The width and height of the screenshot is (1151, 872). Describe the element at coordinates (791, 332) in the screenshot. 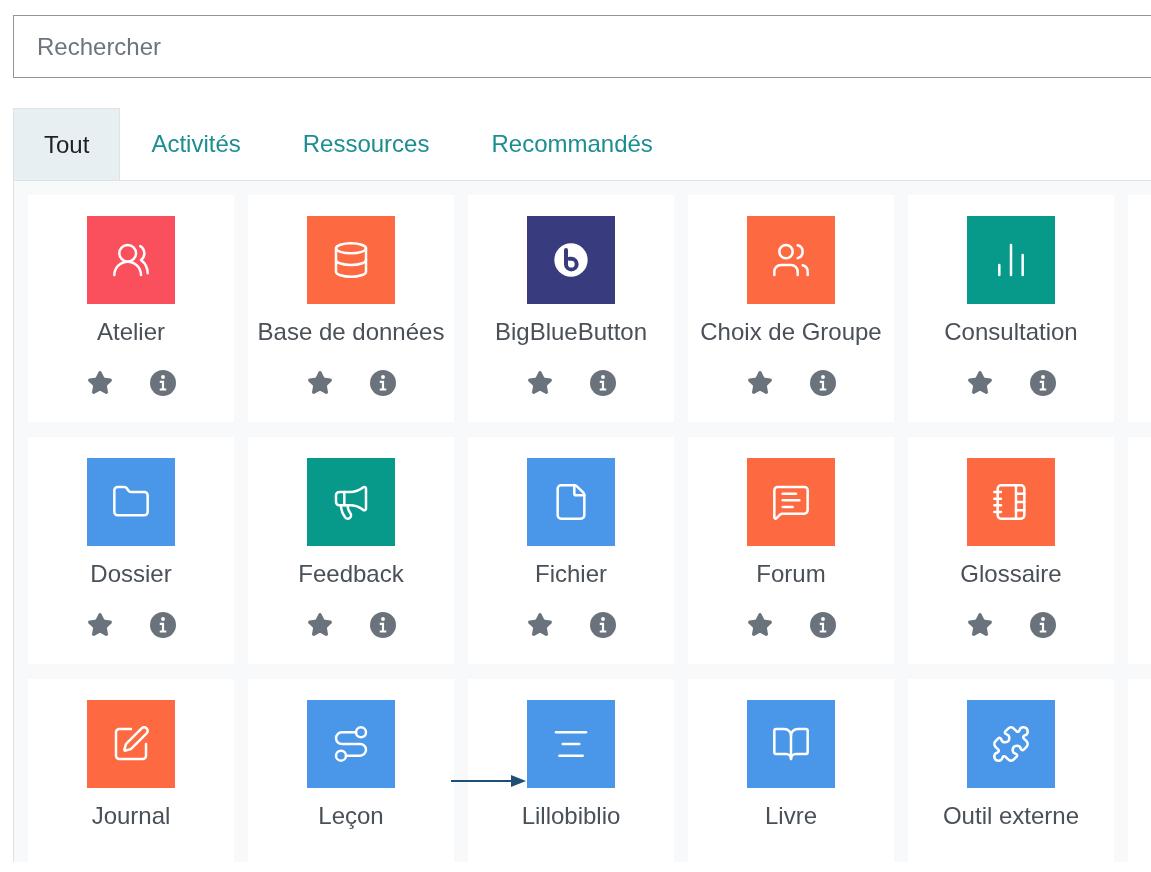

I see `module-name: Choix de Groupe` at that location.